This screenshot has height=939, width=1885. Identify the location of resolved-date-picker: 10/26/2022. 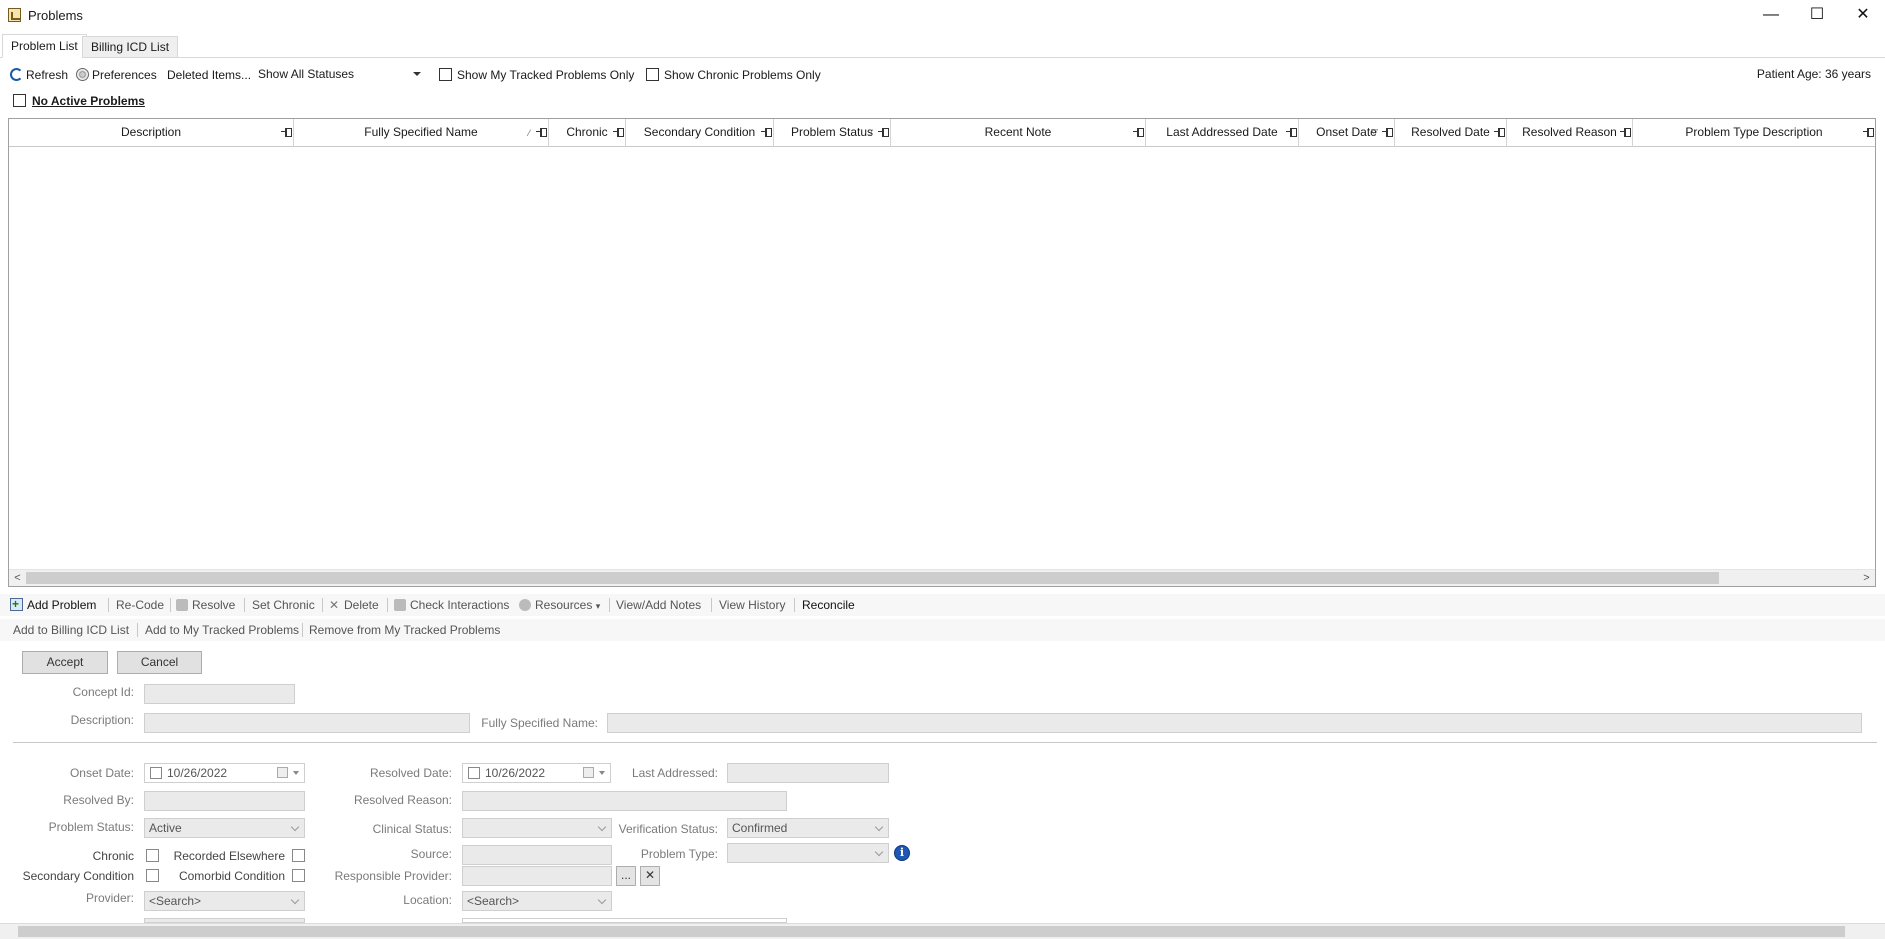
(536, 773).